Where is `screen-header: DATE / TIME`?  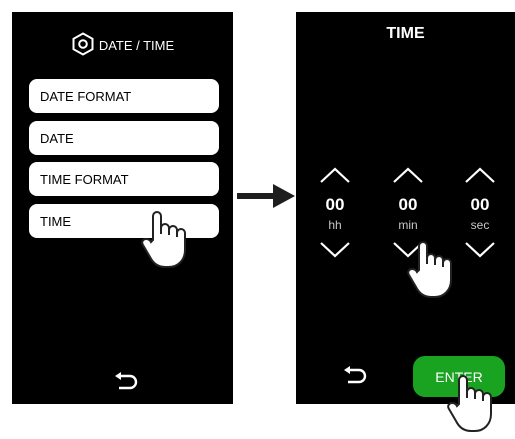 screen-header: DATE / TIME is located at coordinates (122, 45).